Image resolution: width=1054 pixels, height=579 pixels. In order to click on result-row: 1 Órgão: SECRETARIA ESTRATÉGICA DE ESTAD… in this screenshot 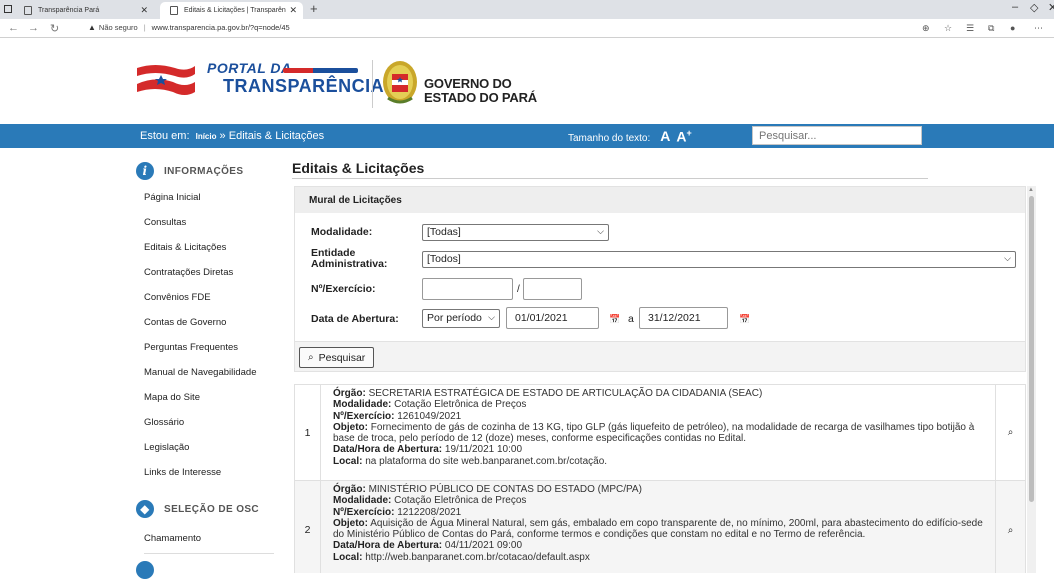, I will do `click(660, 432)`.